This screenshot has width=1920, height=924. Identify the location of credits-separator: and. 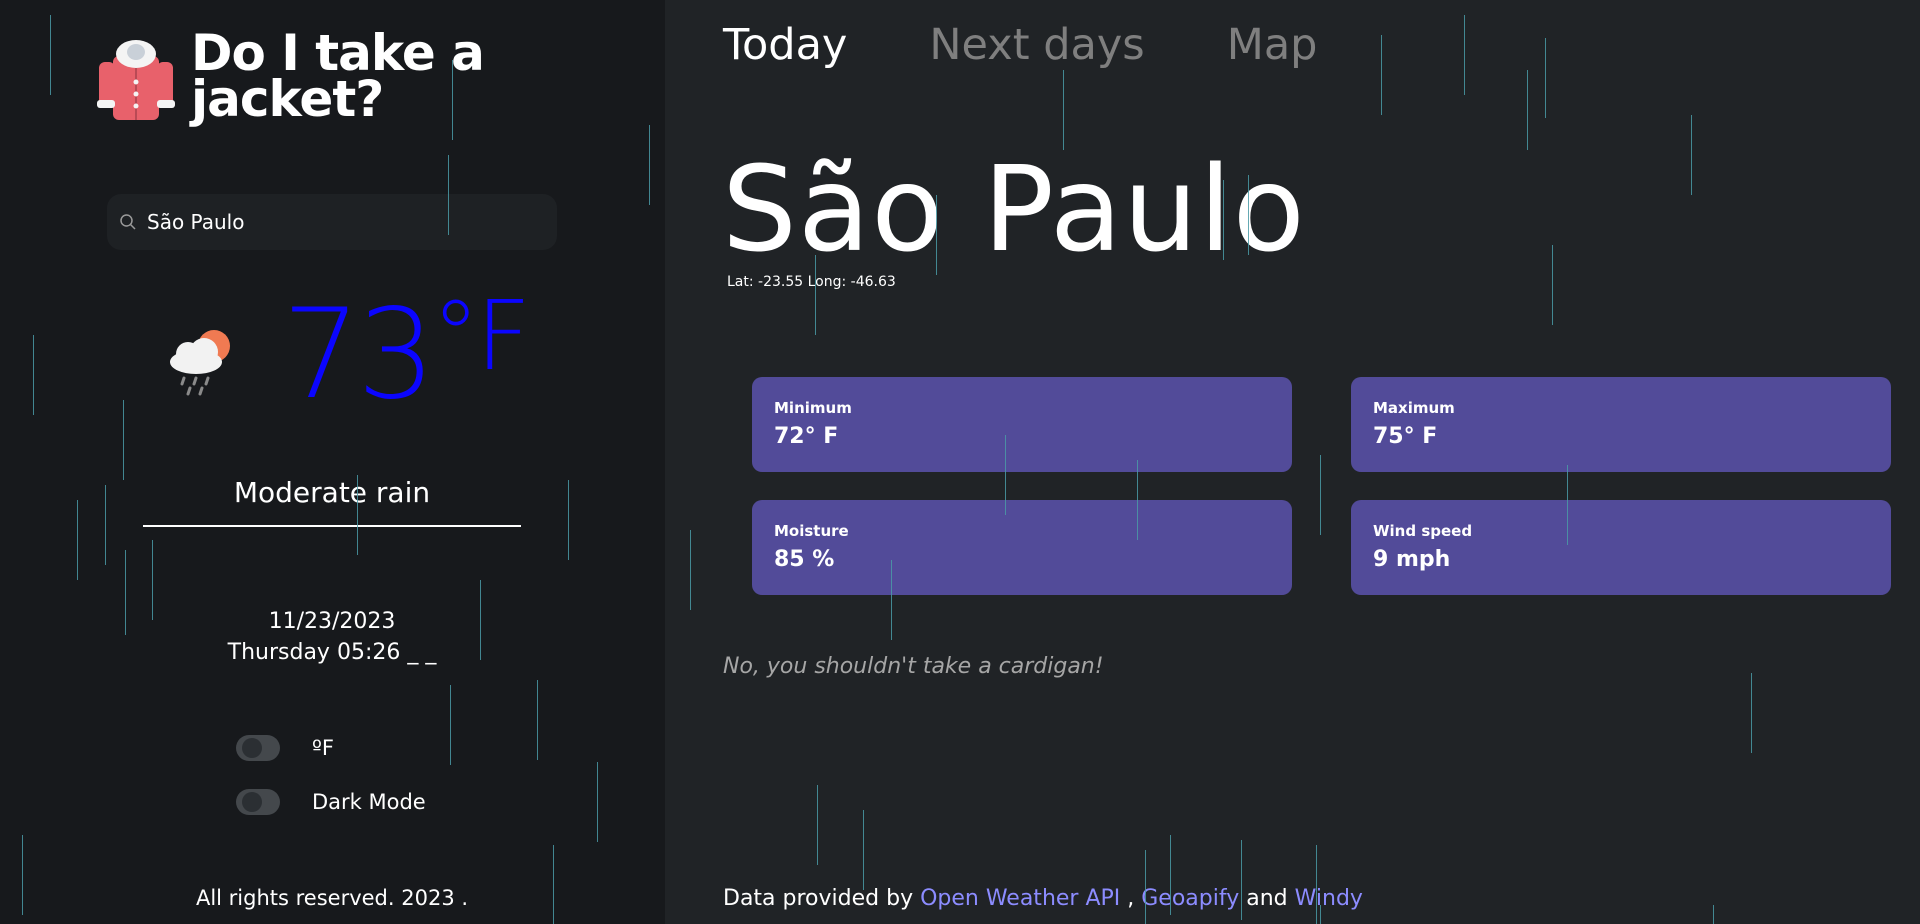
(1267, 898).